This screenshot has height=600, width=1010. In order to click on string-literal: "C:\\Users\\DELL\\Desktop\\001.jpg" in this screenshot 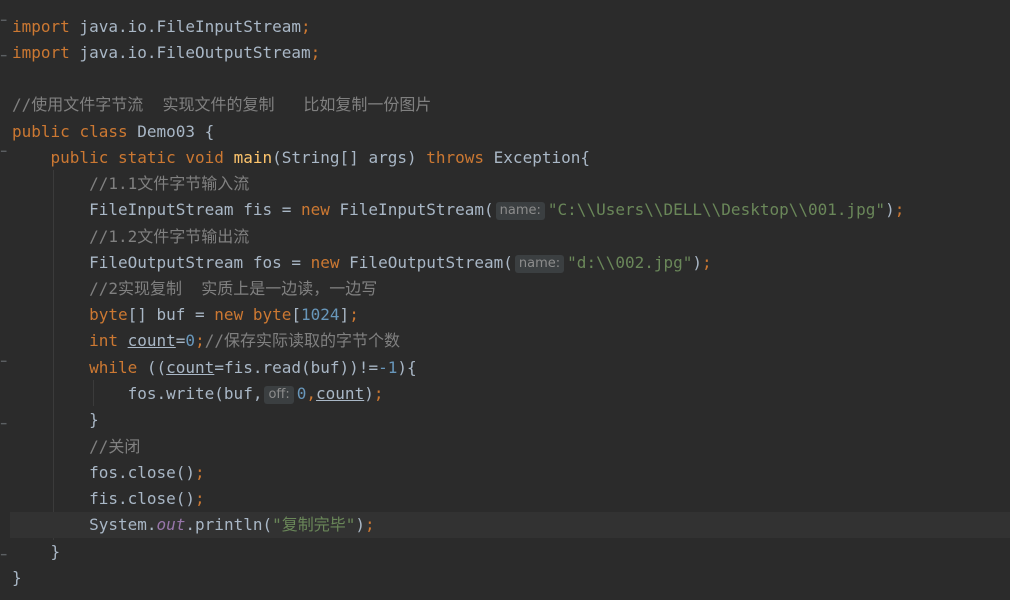, I will do `click(716, 209)`.